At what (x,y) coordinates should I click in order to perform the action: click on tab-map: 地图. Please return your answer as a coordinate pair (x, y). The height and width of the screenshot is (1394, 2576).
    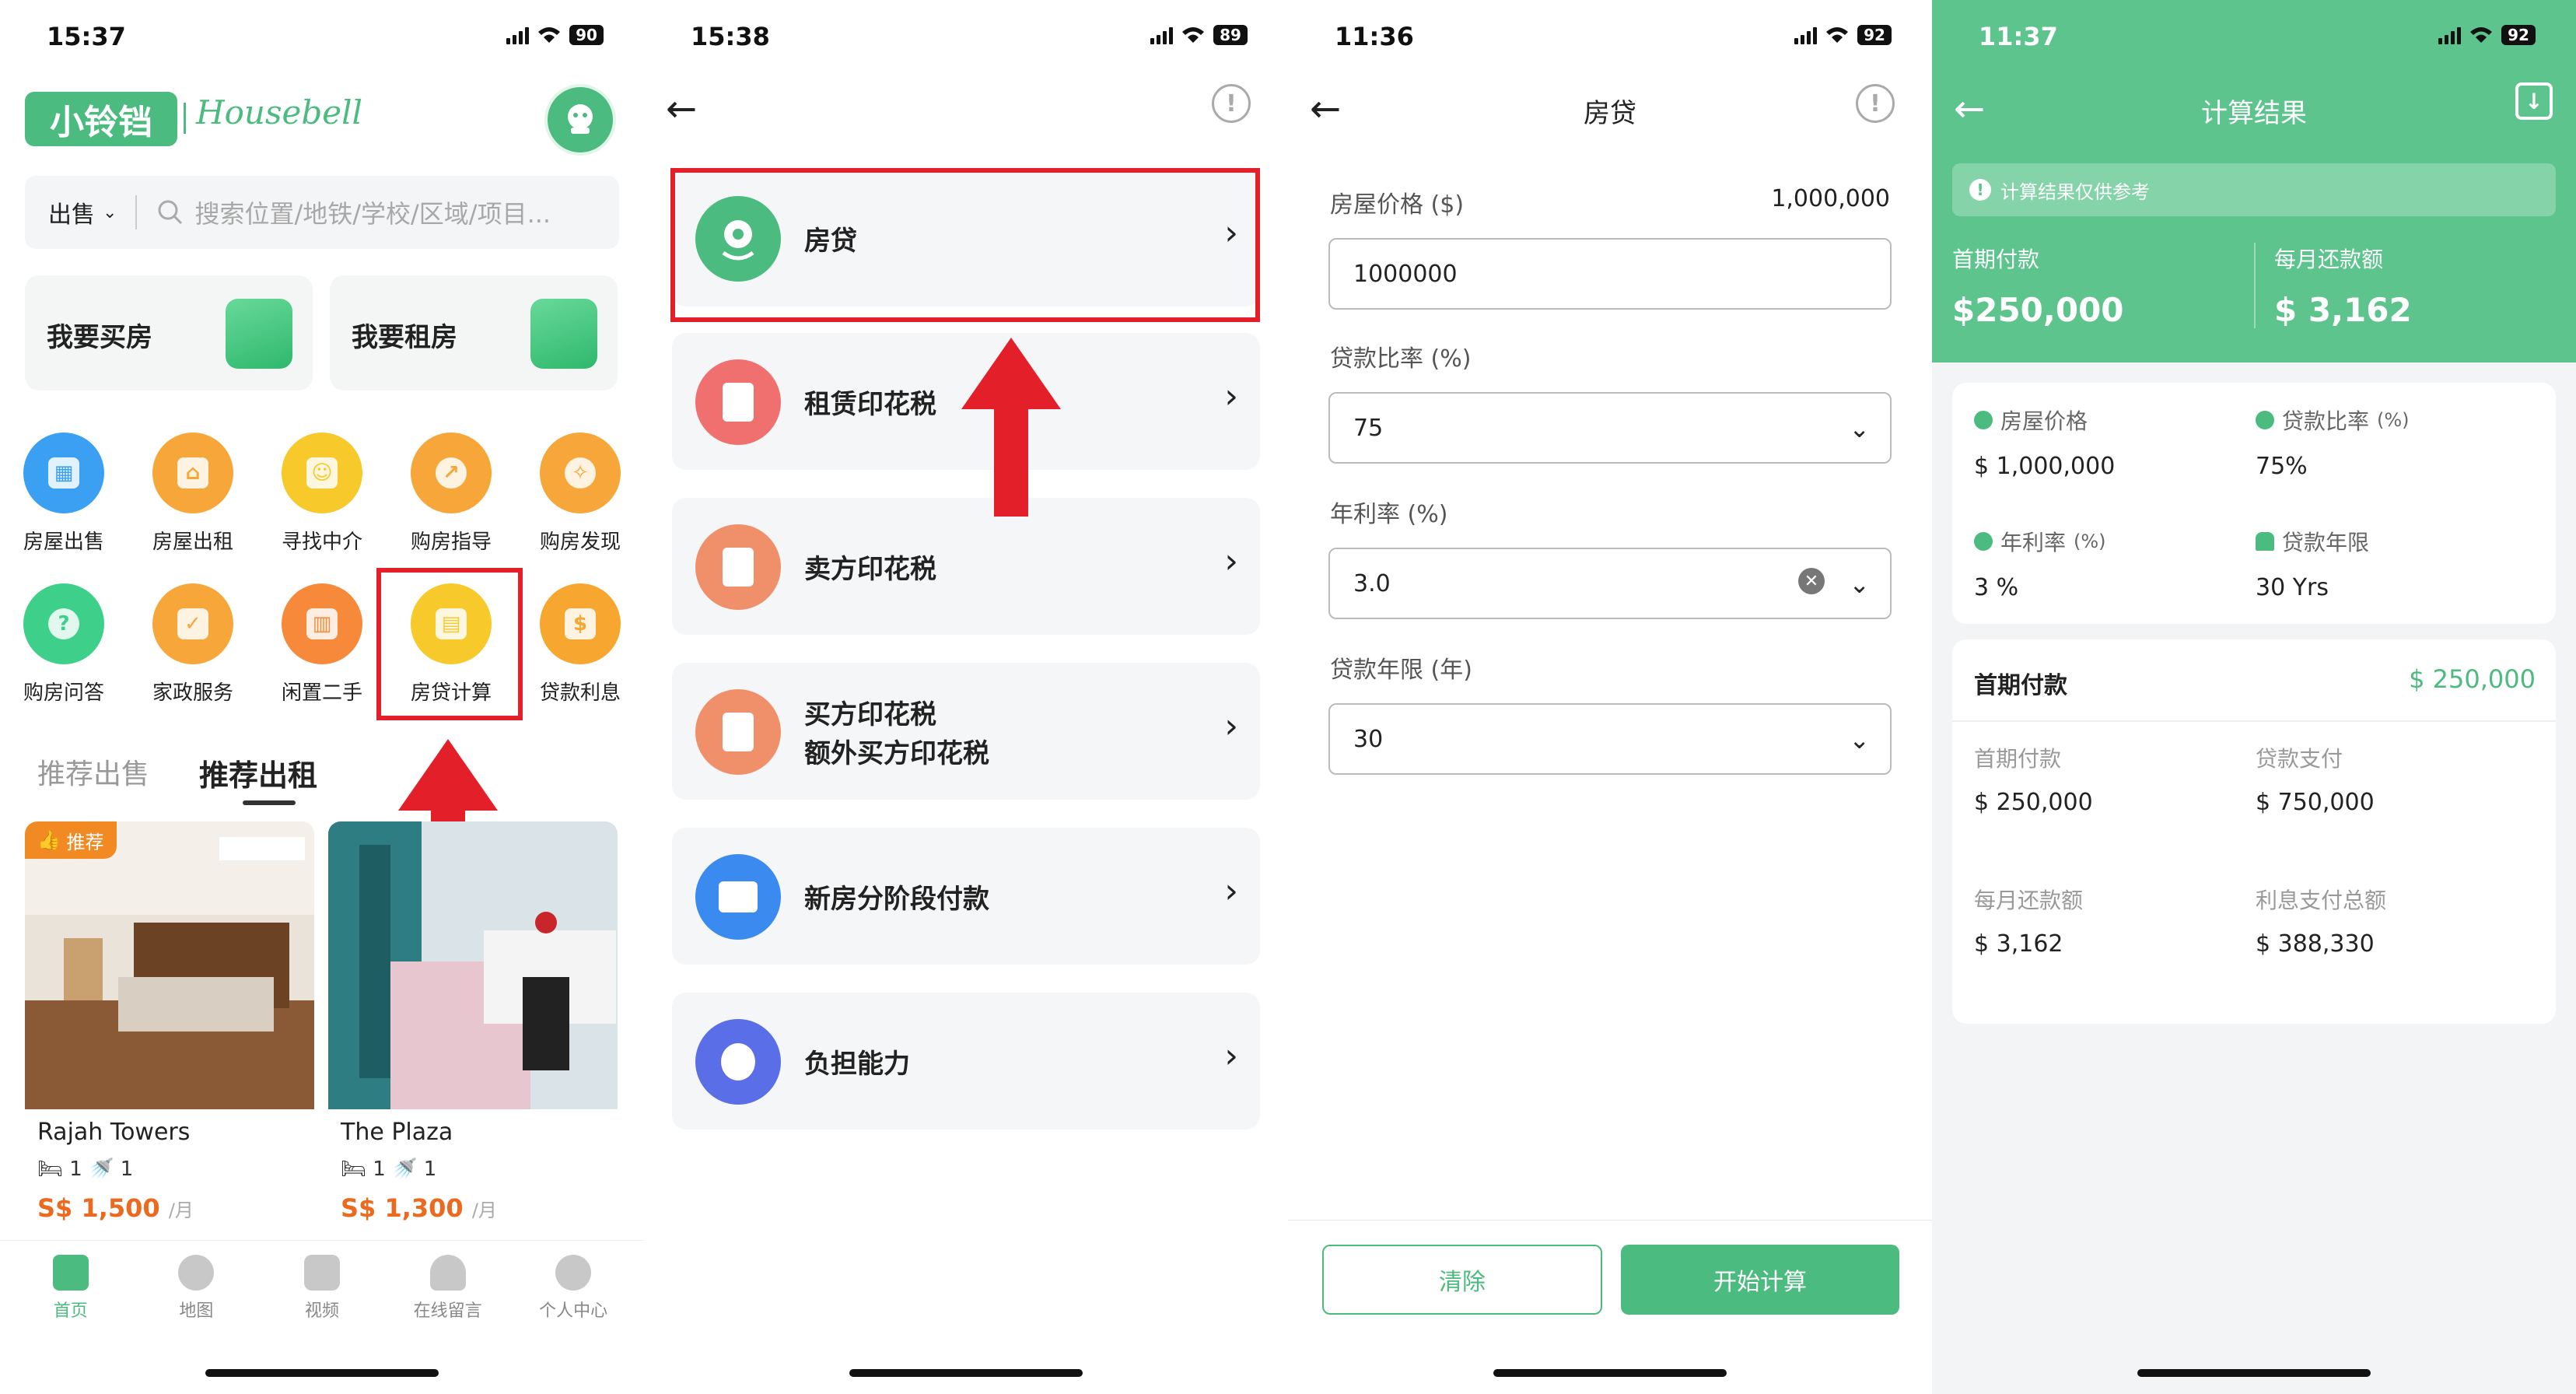
    Looking at the image, I should click on (196, 1291).